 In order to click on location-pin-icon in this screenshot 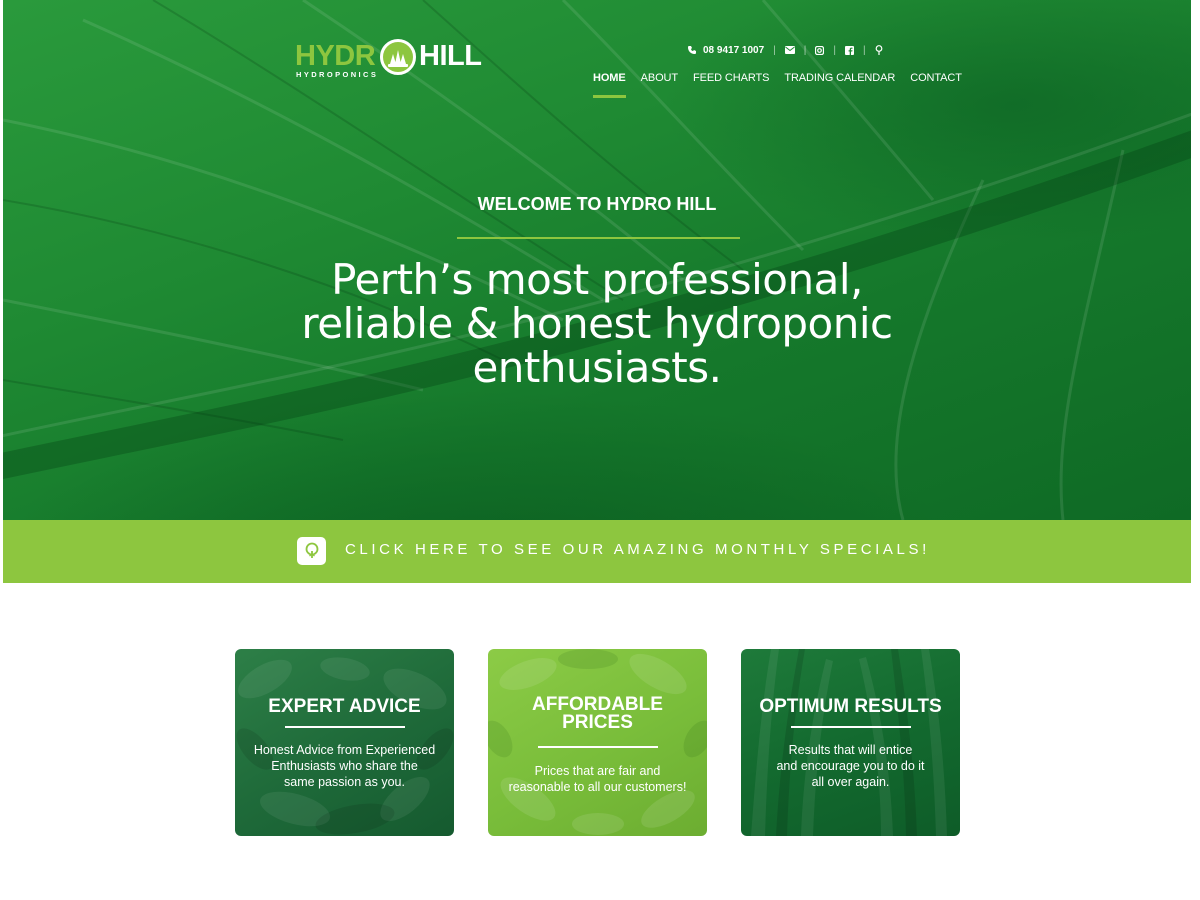, I will do `click(879, 50)`.